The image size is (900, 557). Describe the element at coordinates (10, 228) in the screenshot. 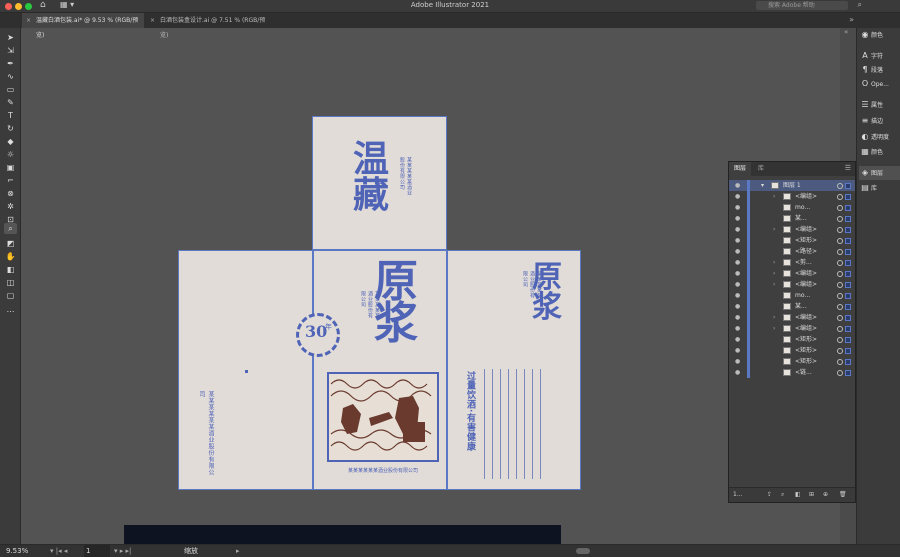

I see `zoom-tool-icon: ⌕` at that location.